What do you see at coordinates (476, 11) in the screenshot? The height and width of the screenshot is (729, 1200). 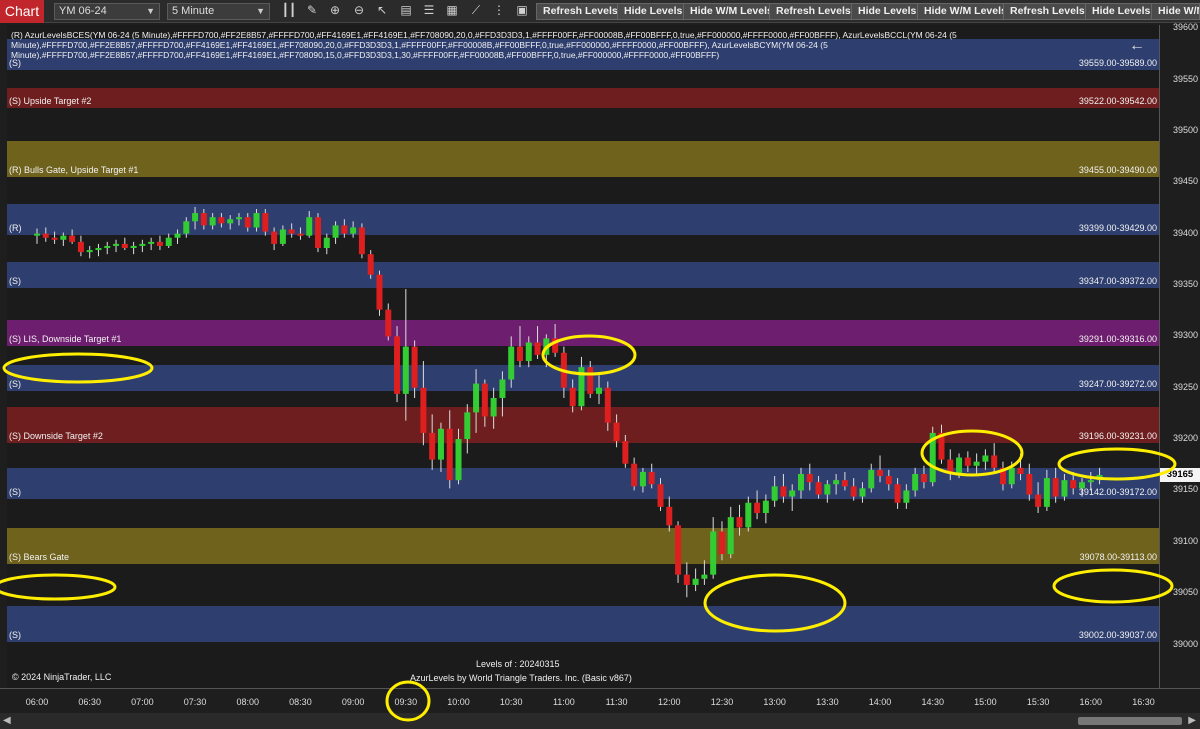 I see `drawing-tool-icon: ⟋` at bounding box center [476, 11].